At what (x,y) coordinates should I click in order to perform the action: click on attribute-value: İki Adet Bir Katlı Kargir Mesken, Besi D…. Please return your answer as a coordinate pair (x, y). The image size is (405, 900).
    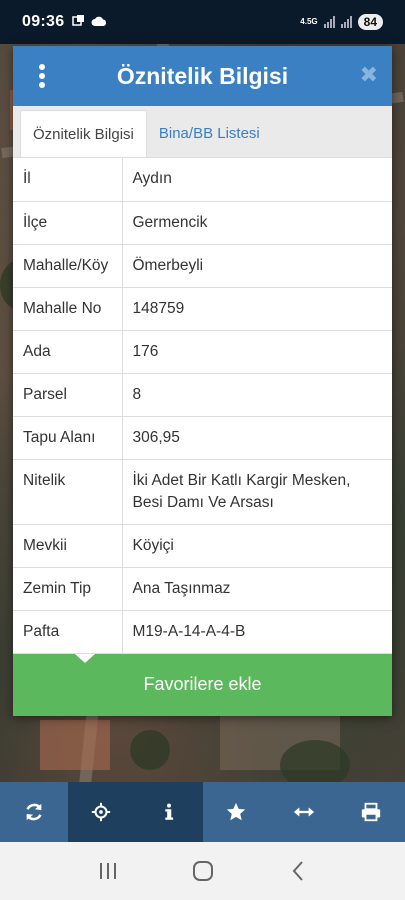
    Looking at the image, I should click on (257, 492).